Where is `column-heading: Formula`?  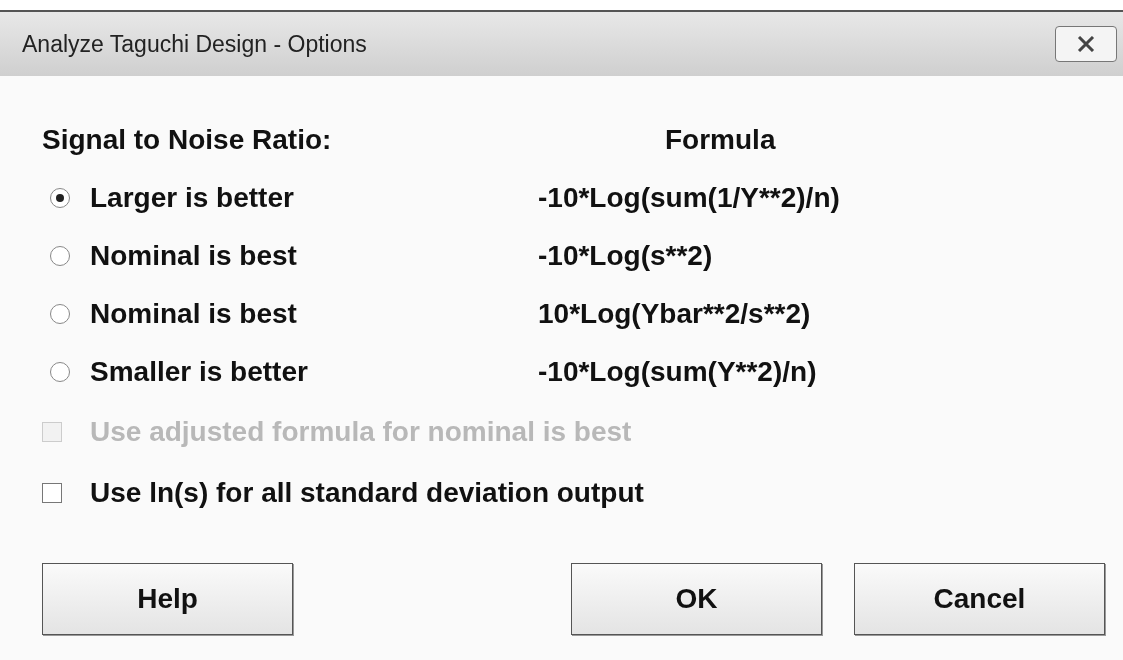
column-heading: Formula is located at coordinates (720, 140).